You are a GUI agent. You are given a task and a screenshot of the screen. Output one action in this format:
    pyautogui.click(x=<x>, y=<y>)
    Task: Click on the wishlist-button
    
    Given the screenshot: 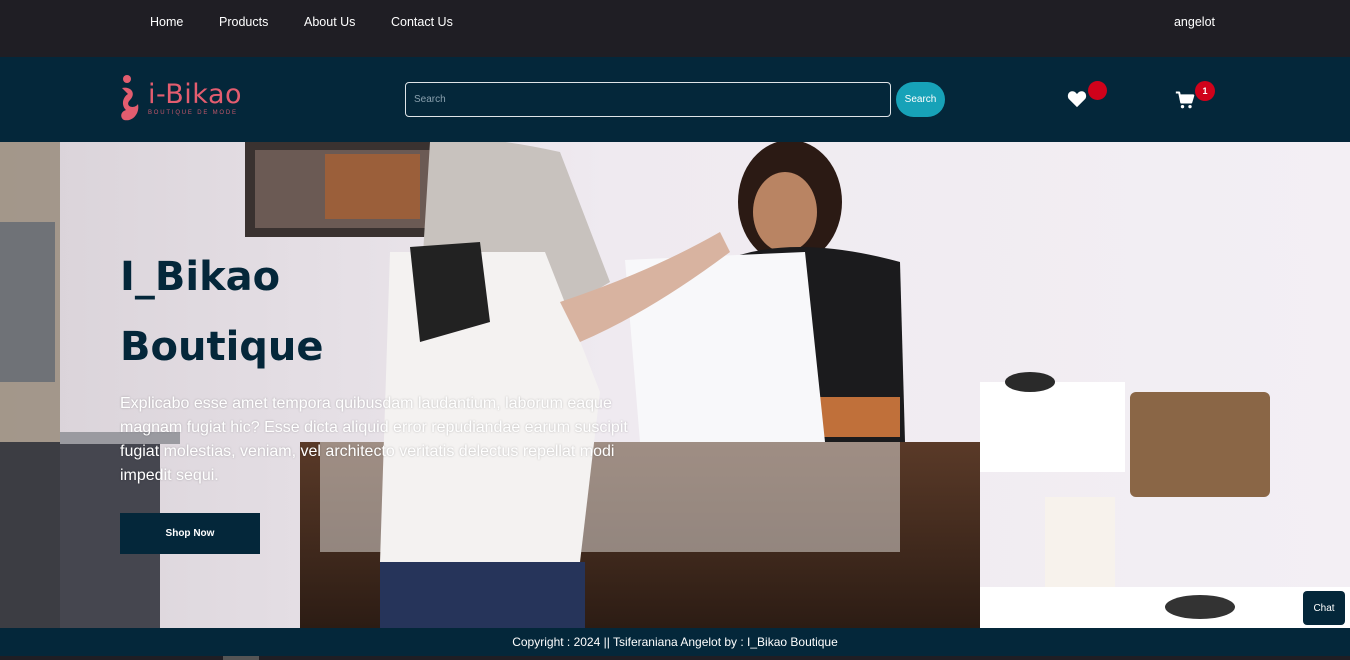 What is the action you would take?
    pyautogui.click(x=1087, y=97)
    